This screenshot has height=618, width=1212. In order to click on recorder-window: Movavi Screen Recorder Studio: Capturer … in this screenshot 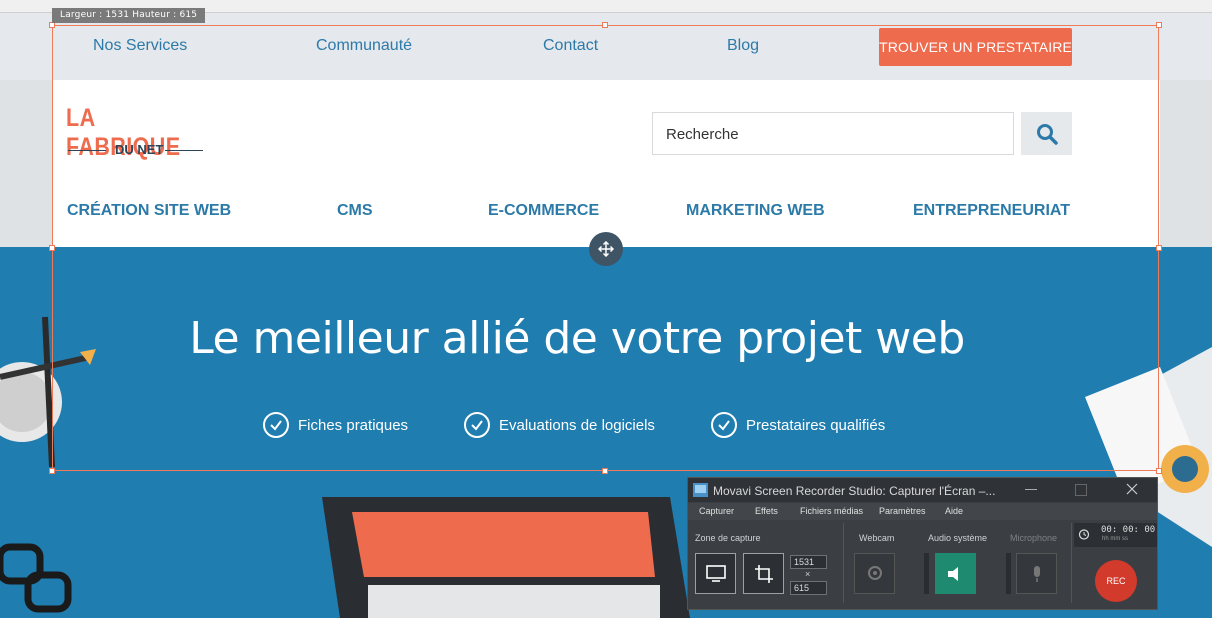, I will do `click(922, 543)`.